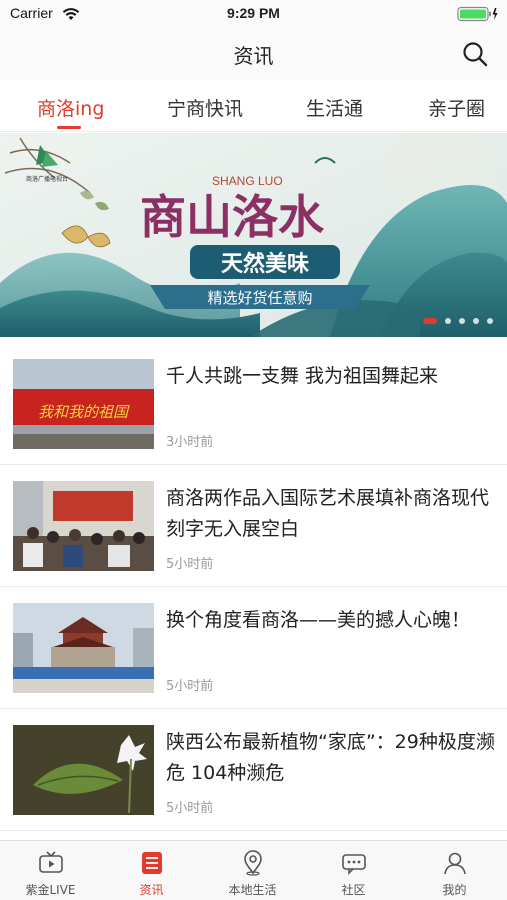  Describe the element at coordinates (456, 107) in the screenshot. I see `tab-parenting: 亲子圈` at that location.